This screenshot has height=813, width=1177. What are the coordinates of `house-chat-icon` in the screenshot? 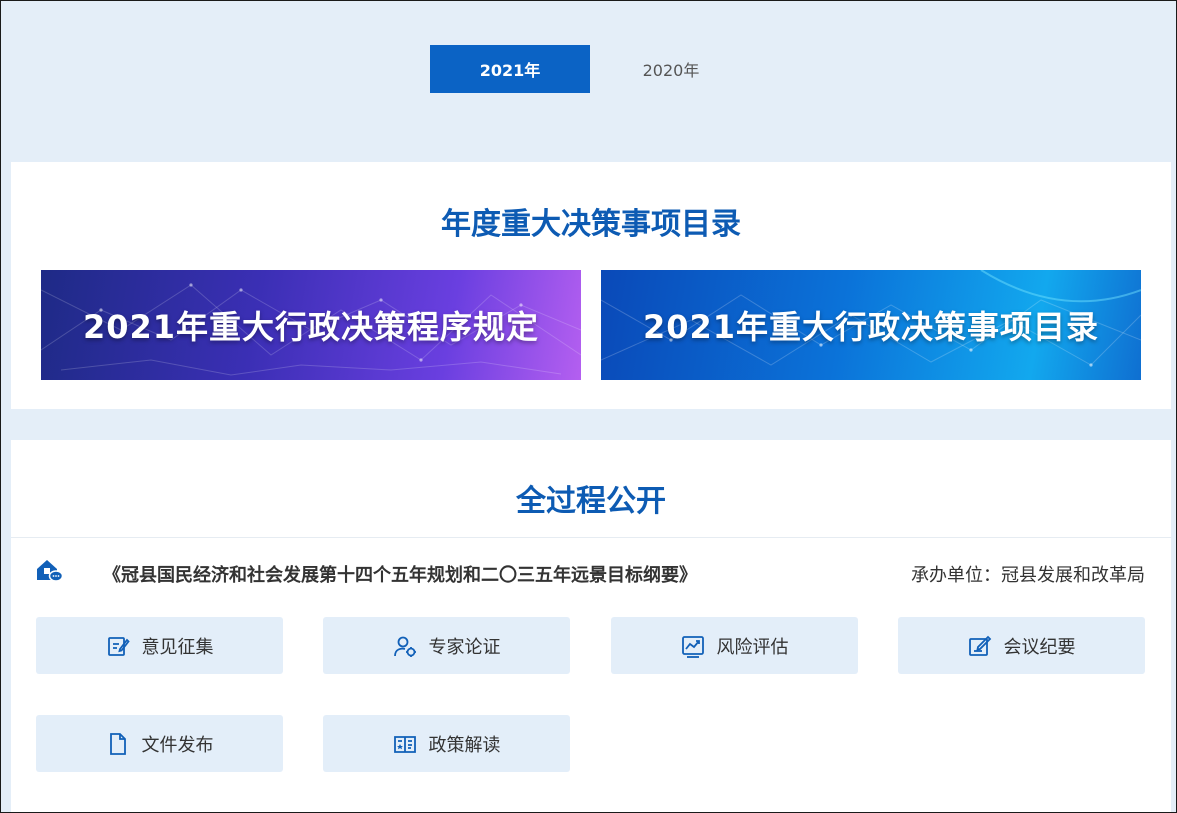 It's located at (50, 571).